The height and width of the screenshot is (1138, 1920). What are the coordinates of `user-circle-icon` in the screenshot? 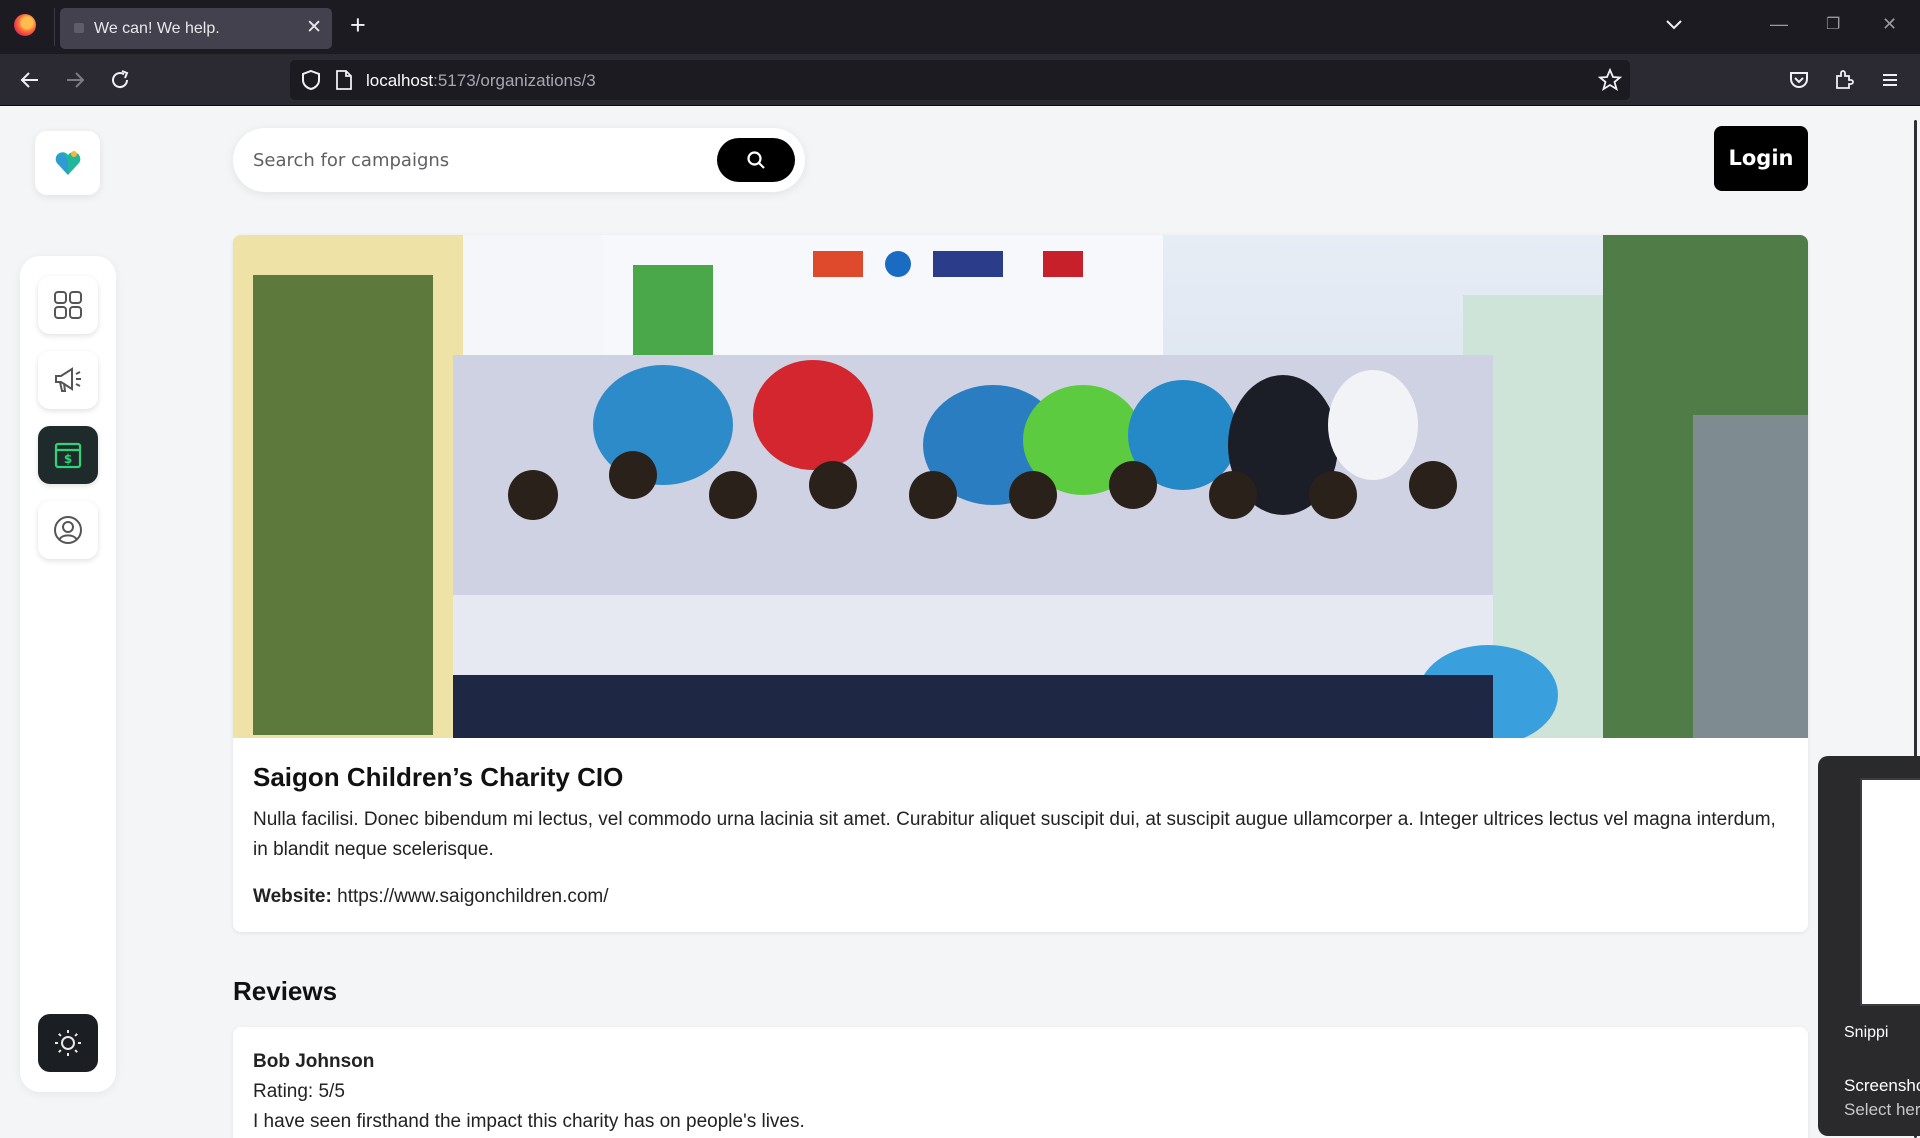 It's located at (68, 530).